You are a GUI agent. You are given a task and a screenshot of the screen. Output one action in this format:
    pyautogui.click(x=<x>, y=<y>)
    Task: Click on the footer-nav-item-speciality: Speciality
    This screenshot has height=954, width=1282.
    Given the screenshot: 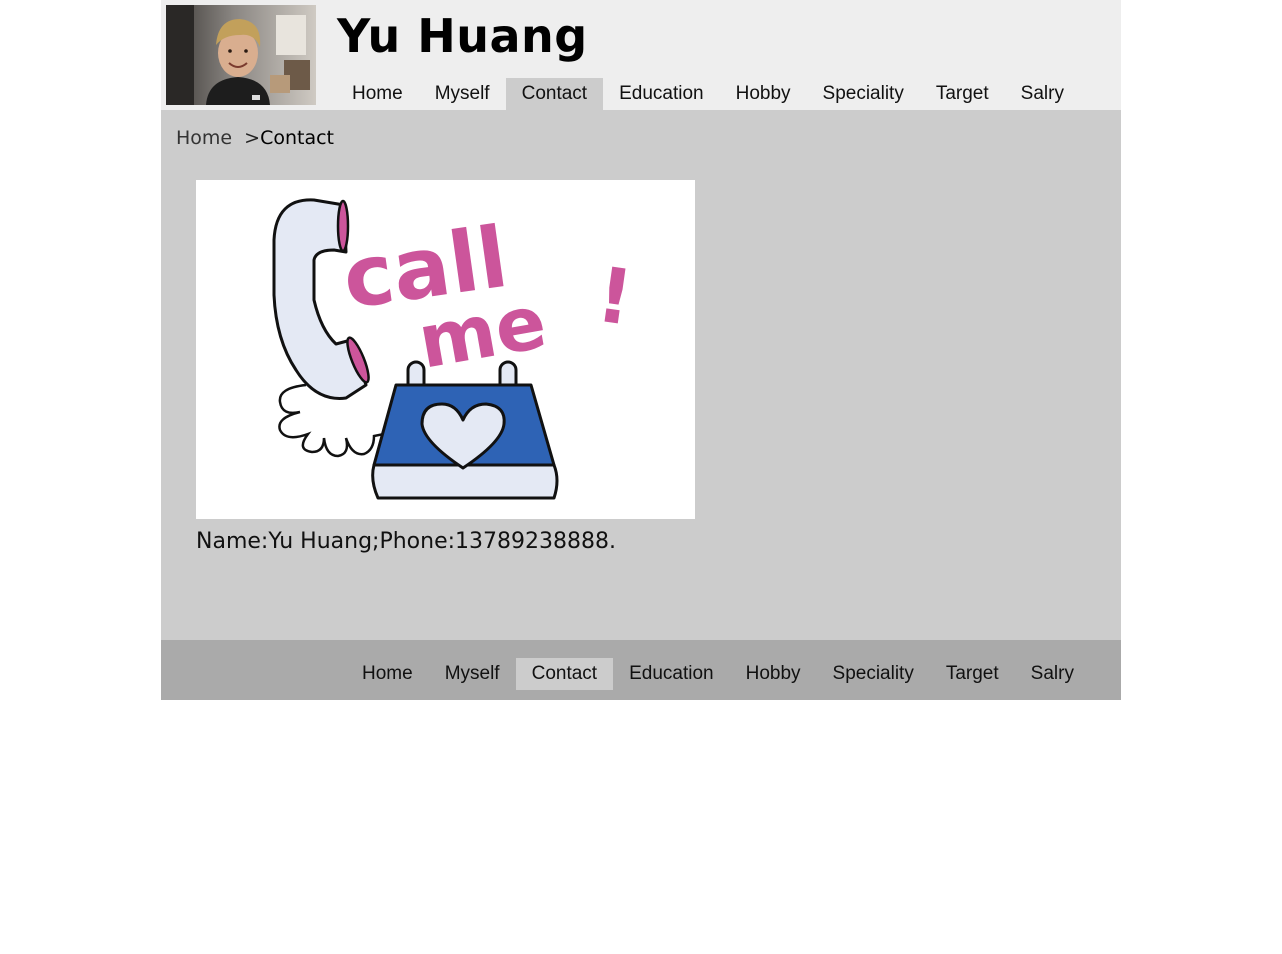 What is the action you would take?
    pyautogui.click(x=873, y=674)
    